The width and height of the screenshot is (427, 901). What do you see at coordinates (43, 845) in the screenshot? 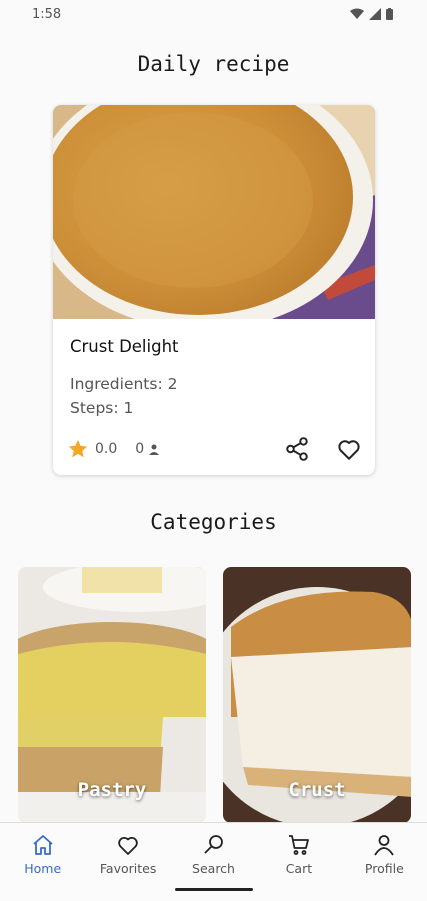
I see `home-icon` at bounding box center [43, 845].